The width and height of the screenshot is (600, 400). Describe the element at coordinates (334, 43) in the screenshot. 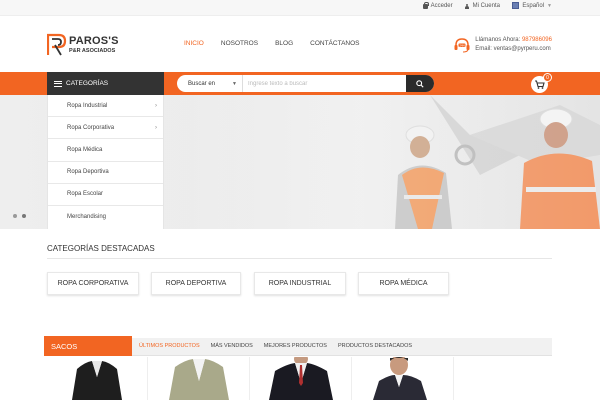

I see `nav-contactanos: CONTÁCTANOS` at that location.